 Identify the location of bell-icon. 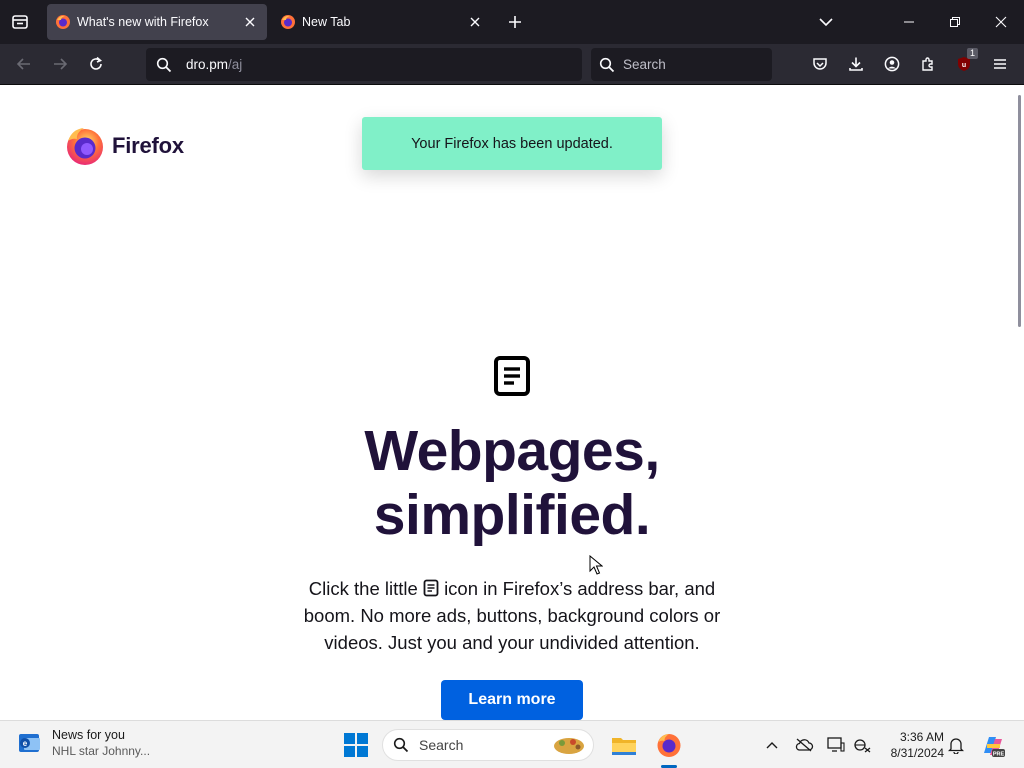
(956, 746).